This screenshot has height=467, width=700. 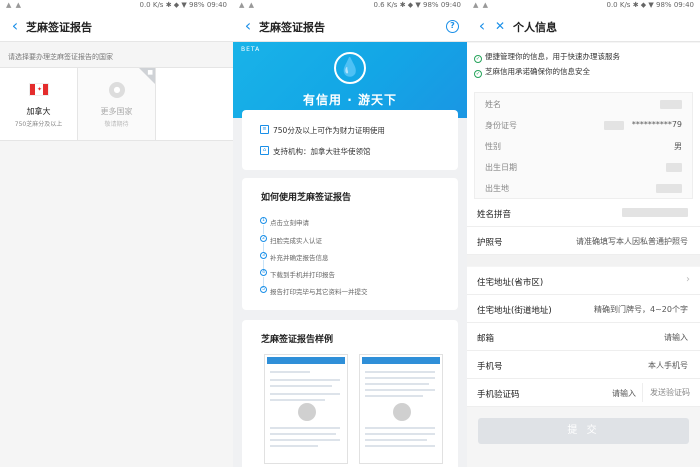 What do you see at coordinates (547, 57) in the screenshot?
I see `assurance-line: ✓ 便捷管理你的信息，用于快速办理该服务` at bounding box center [547, 57].